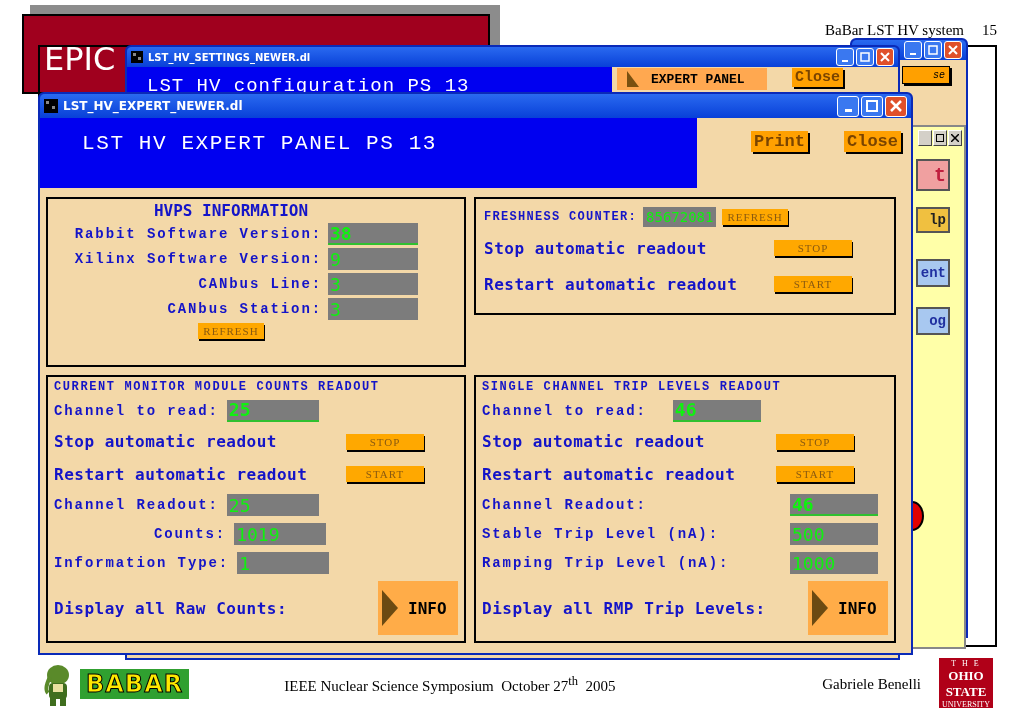 The image size is (1023, 708). Describe the element at coordinates (966, 683) in the screenshot. I see `university-logo: T H E OHIO STATE UNIVERSITY` at that location.